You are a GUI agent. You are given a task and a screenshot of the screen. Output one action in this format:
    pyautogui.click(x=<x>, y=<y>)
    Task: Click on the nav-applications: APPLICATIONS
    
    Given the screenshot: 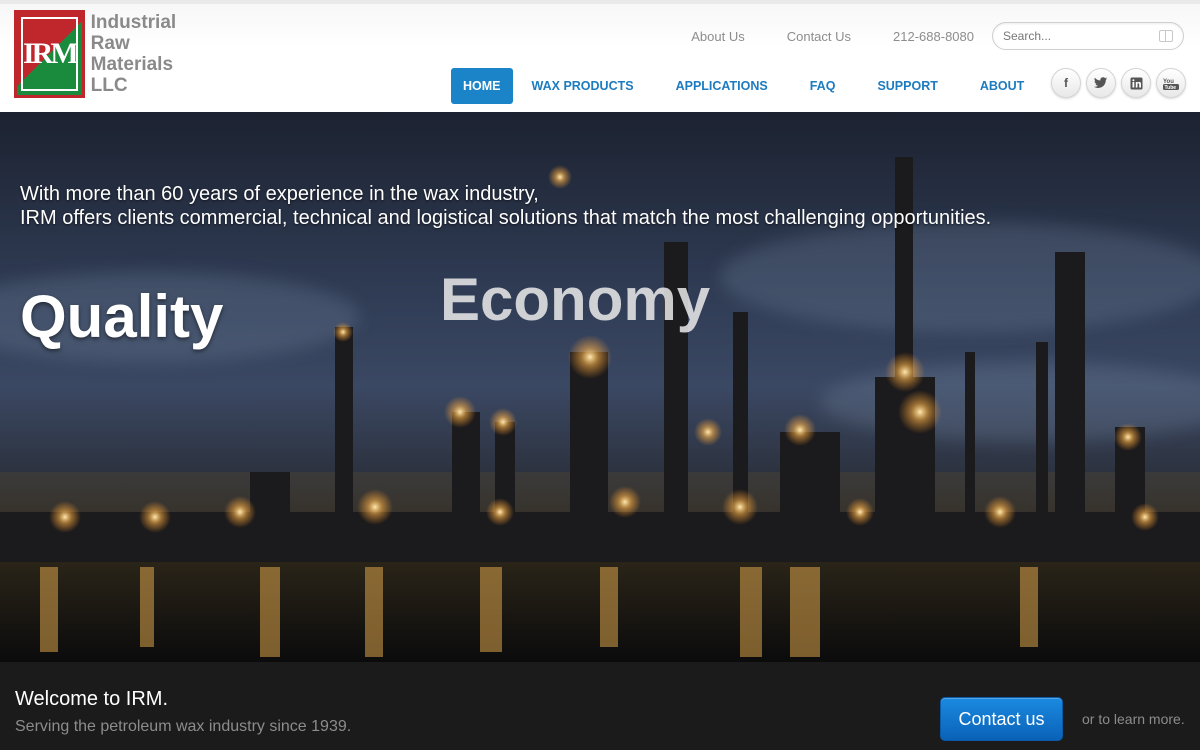 What is the action you would take?
    pyautogui.click(x=722, y=86)
    